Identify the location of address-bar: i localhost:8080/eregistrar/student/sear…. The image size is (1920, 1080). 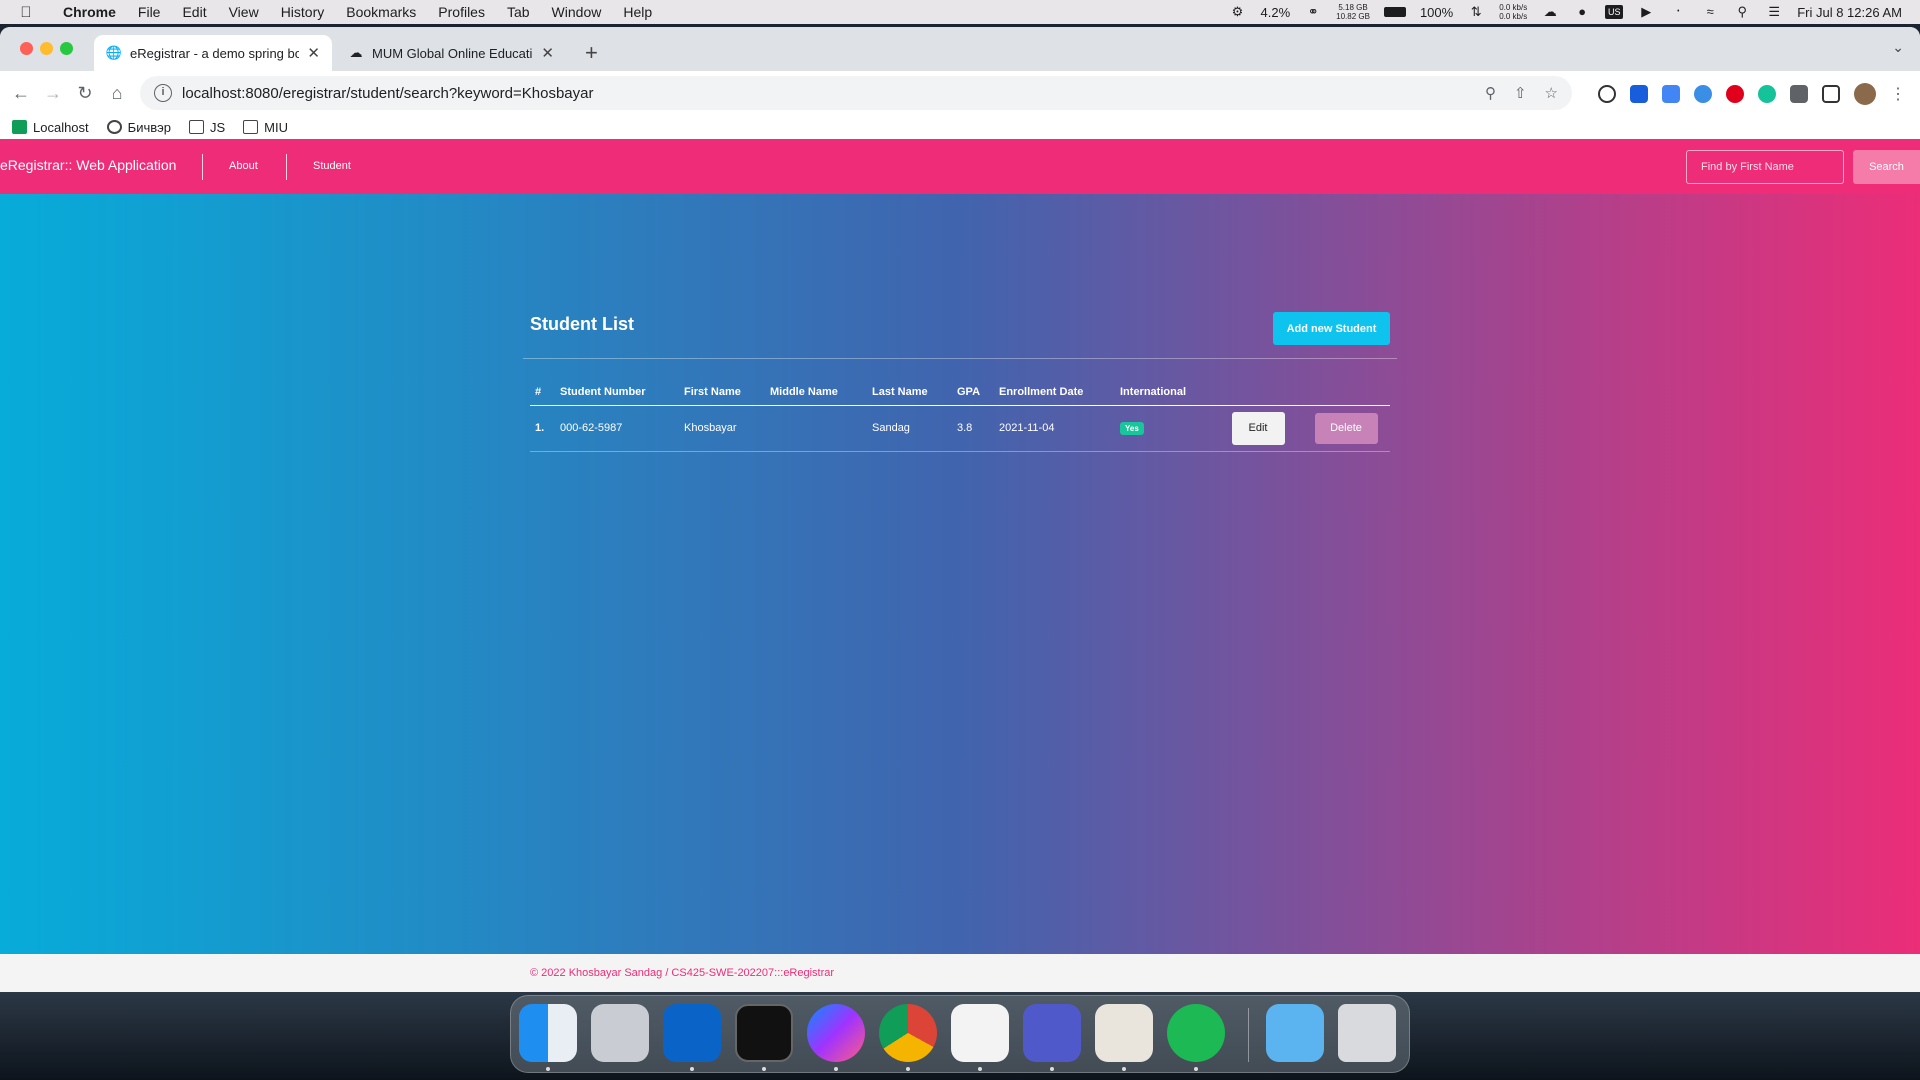
(856, 93).